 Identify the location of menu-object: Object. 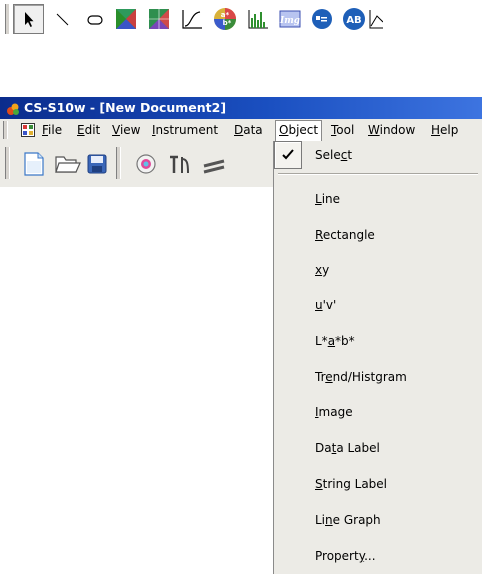
(299, 131).